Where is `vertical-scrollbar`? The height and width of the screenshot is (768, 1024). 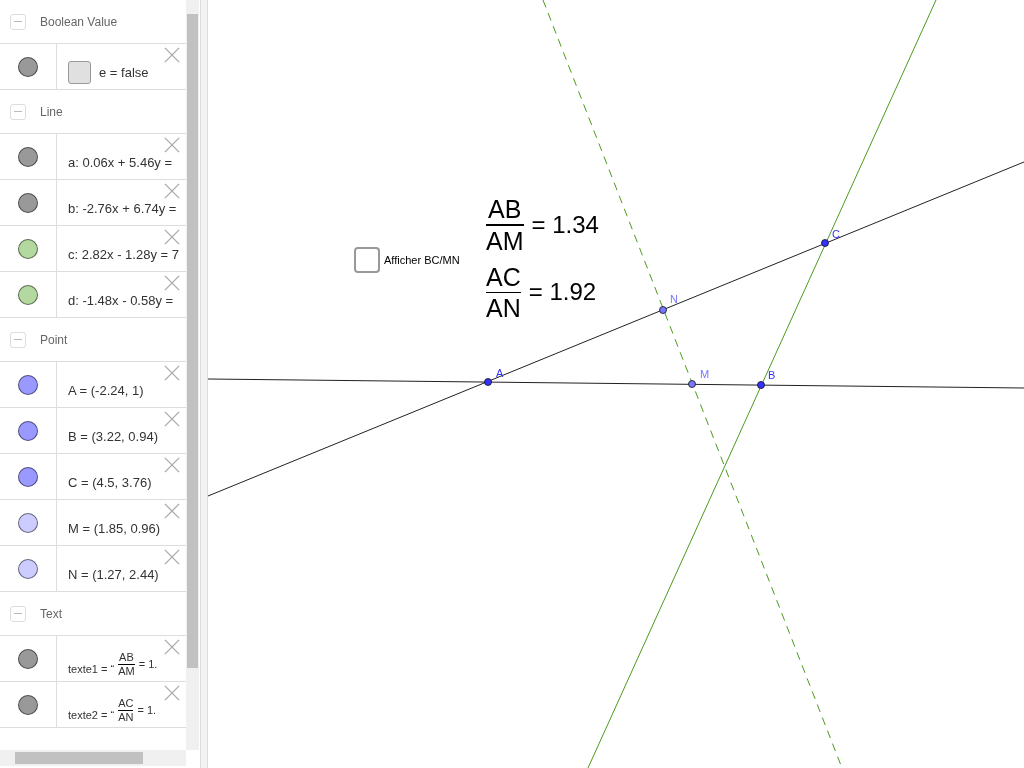
vertical-scrollbar is located at coordinates (192, 375).